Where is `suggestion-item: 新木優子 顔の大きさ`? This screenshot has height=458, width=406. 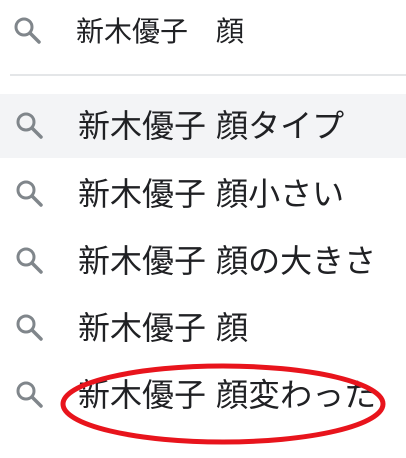
suggestion-item: 新木優子 顔の大きさ is located at coordinates (203, 261).